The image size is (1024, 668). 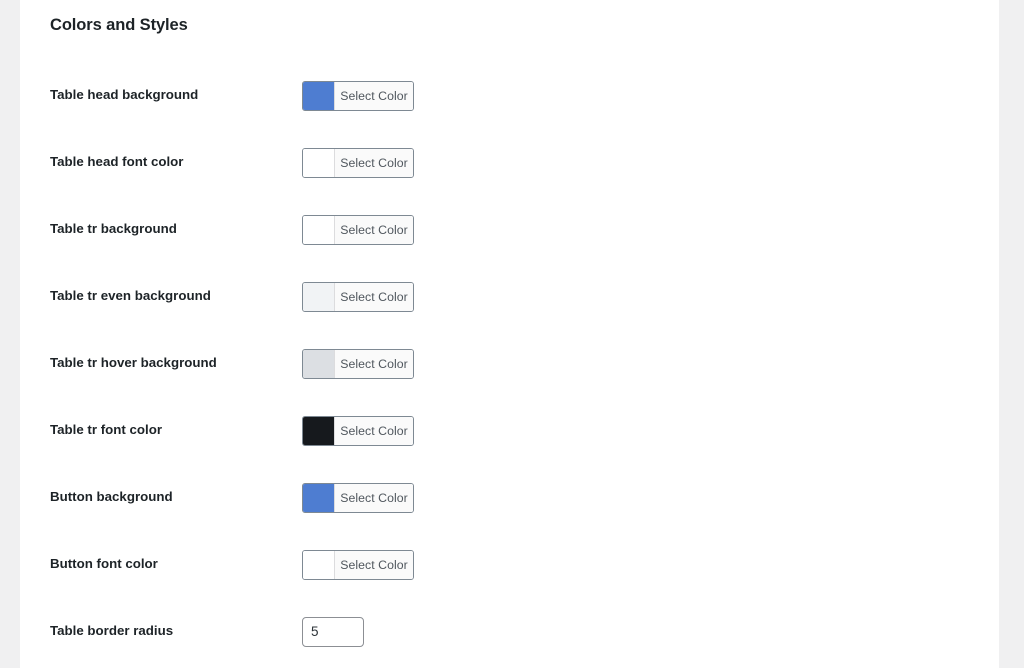 What do you see at coordinates (319, 363) in the screenshot?
I see `color-swatch-table-tr-hover-background` at bounding box center [319, 363].